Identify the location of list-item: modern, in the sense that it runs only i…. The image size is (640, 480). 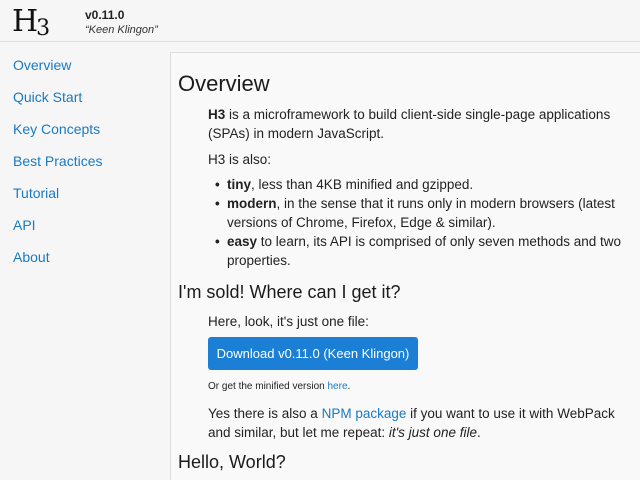
(420, 213).